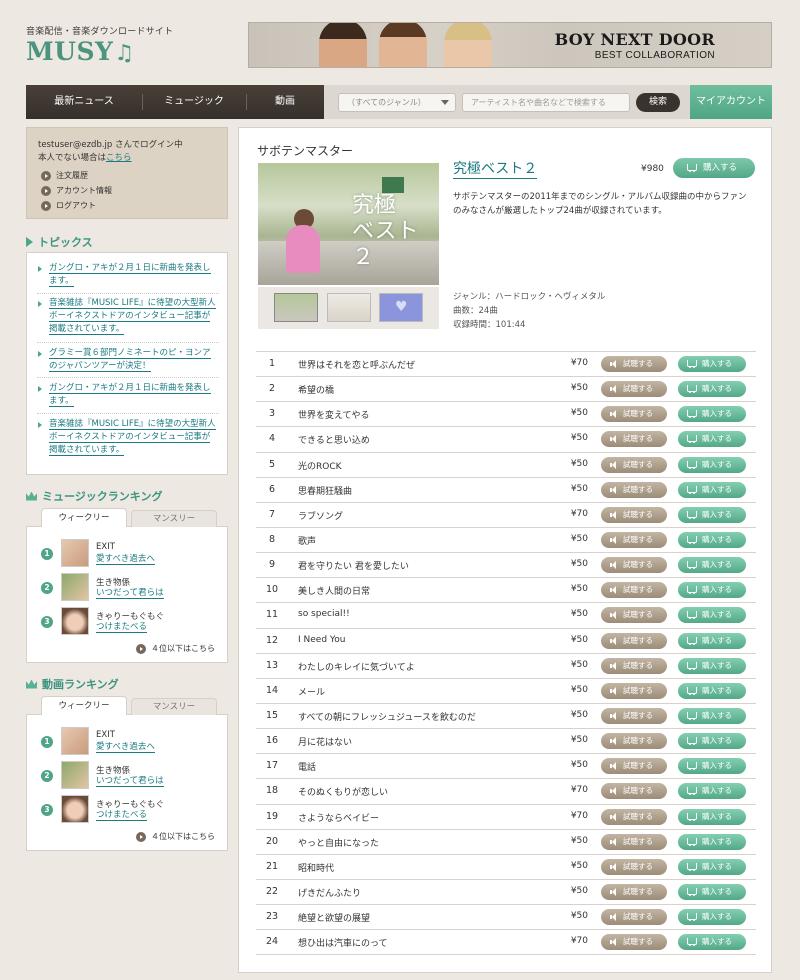 The width and height of the screenshot is (800, 980). What do you see at coordinates (475, 311) in the screenshot?
I see `album-track-count: 曲数：24曲` at bounding box center [475, 311].